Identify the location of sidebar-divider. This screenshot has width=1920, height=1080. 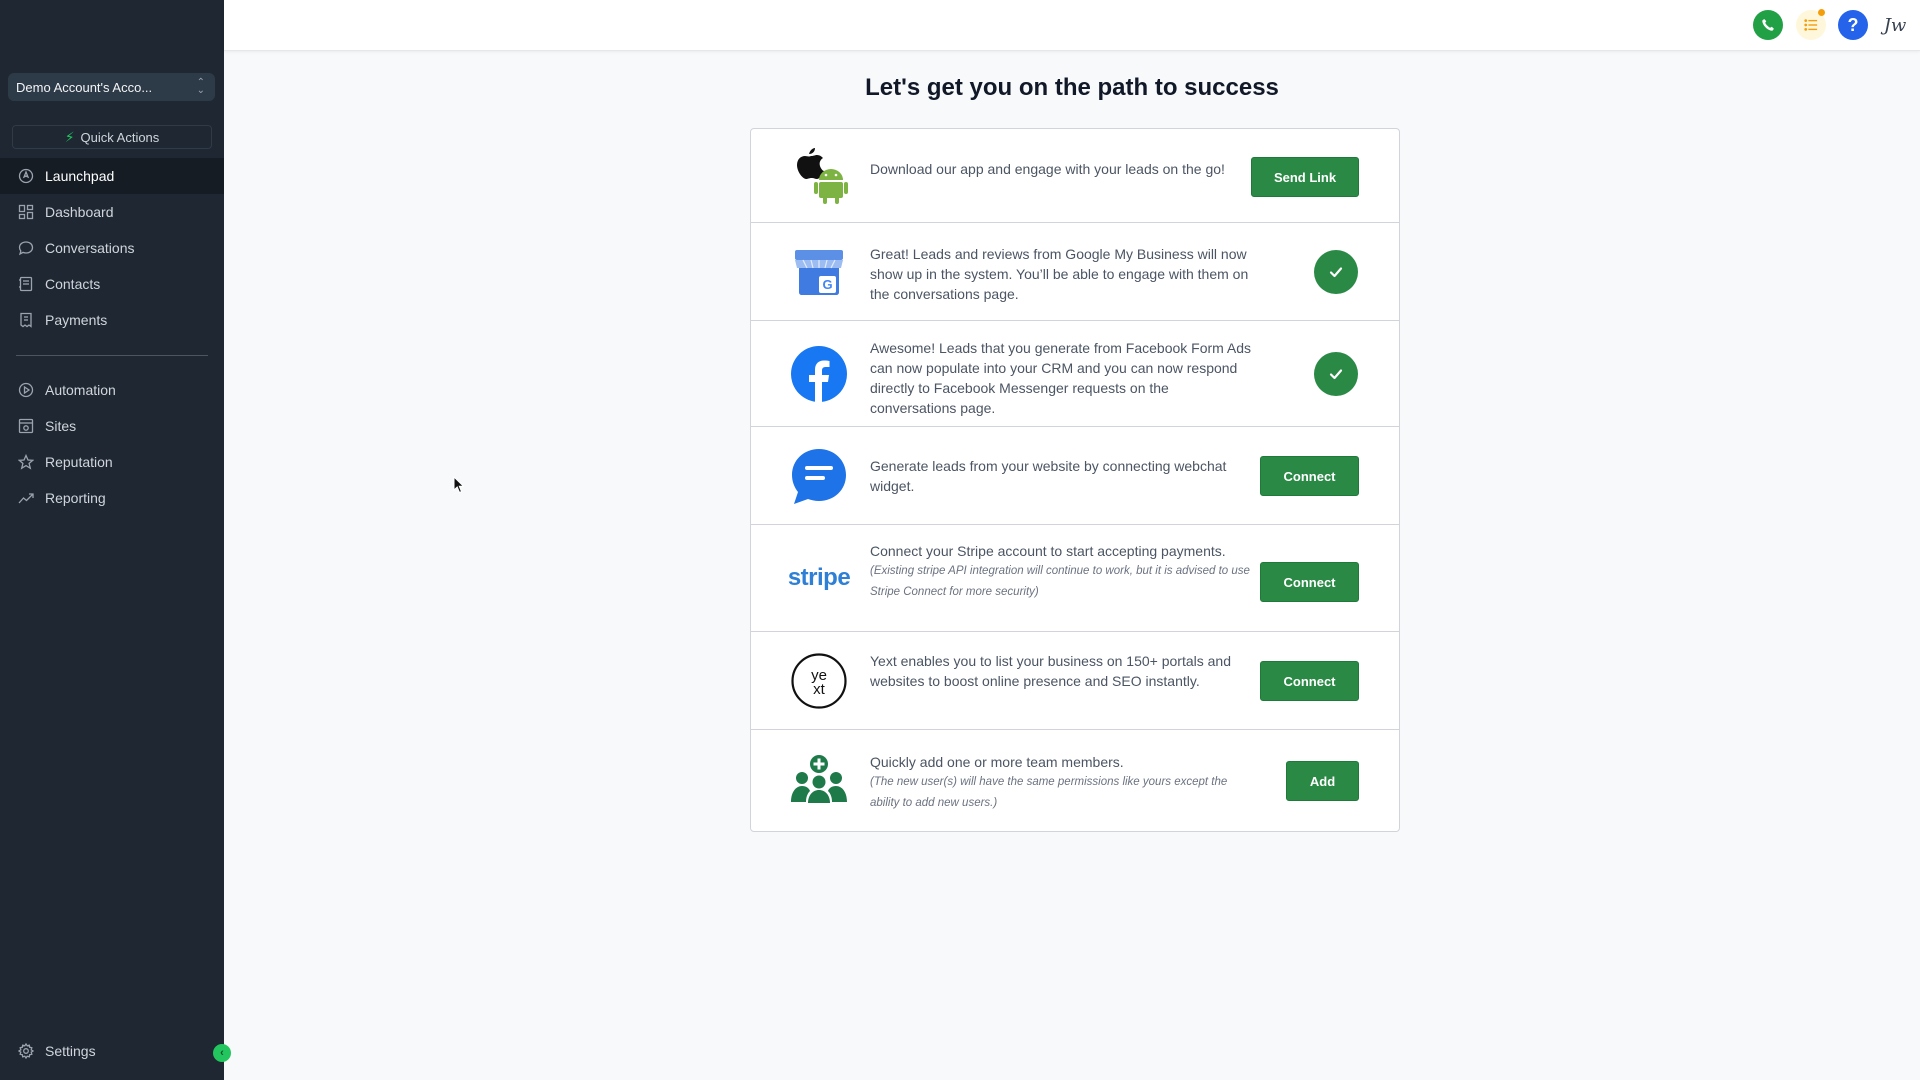
(112, 355).